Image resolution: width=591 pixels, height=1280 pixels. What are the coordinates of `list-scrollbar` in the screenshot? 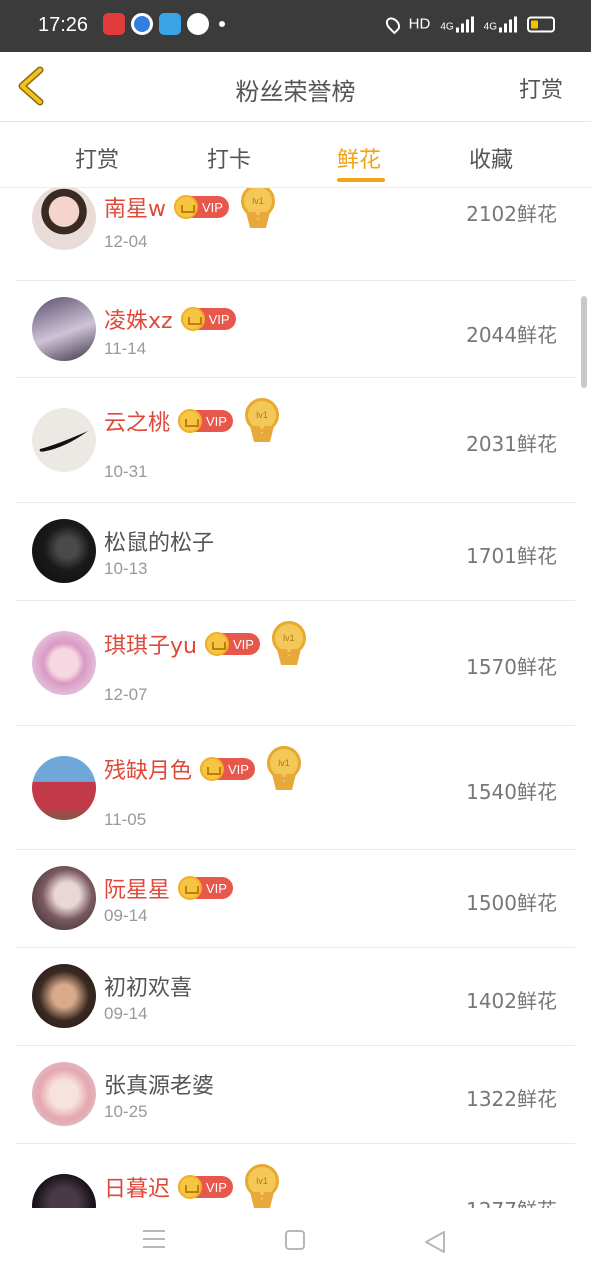 It's located at (584, 342).